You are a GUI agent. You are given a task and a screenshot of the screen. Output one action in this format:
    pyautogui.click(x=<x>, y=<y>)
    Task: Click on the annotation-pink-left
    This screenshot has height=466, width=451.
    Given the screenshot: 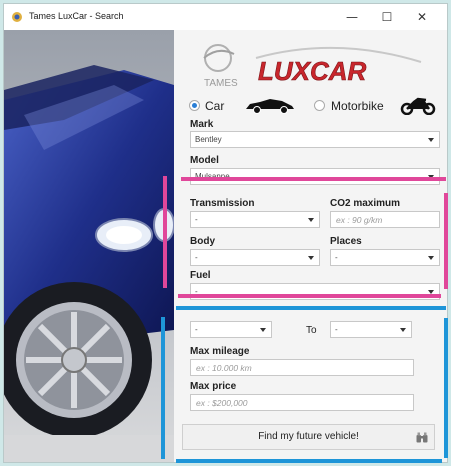 What is the action you would take?
    pyautogui.click(x=165, y=232)
    